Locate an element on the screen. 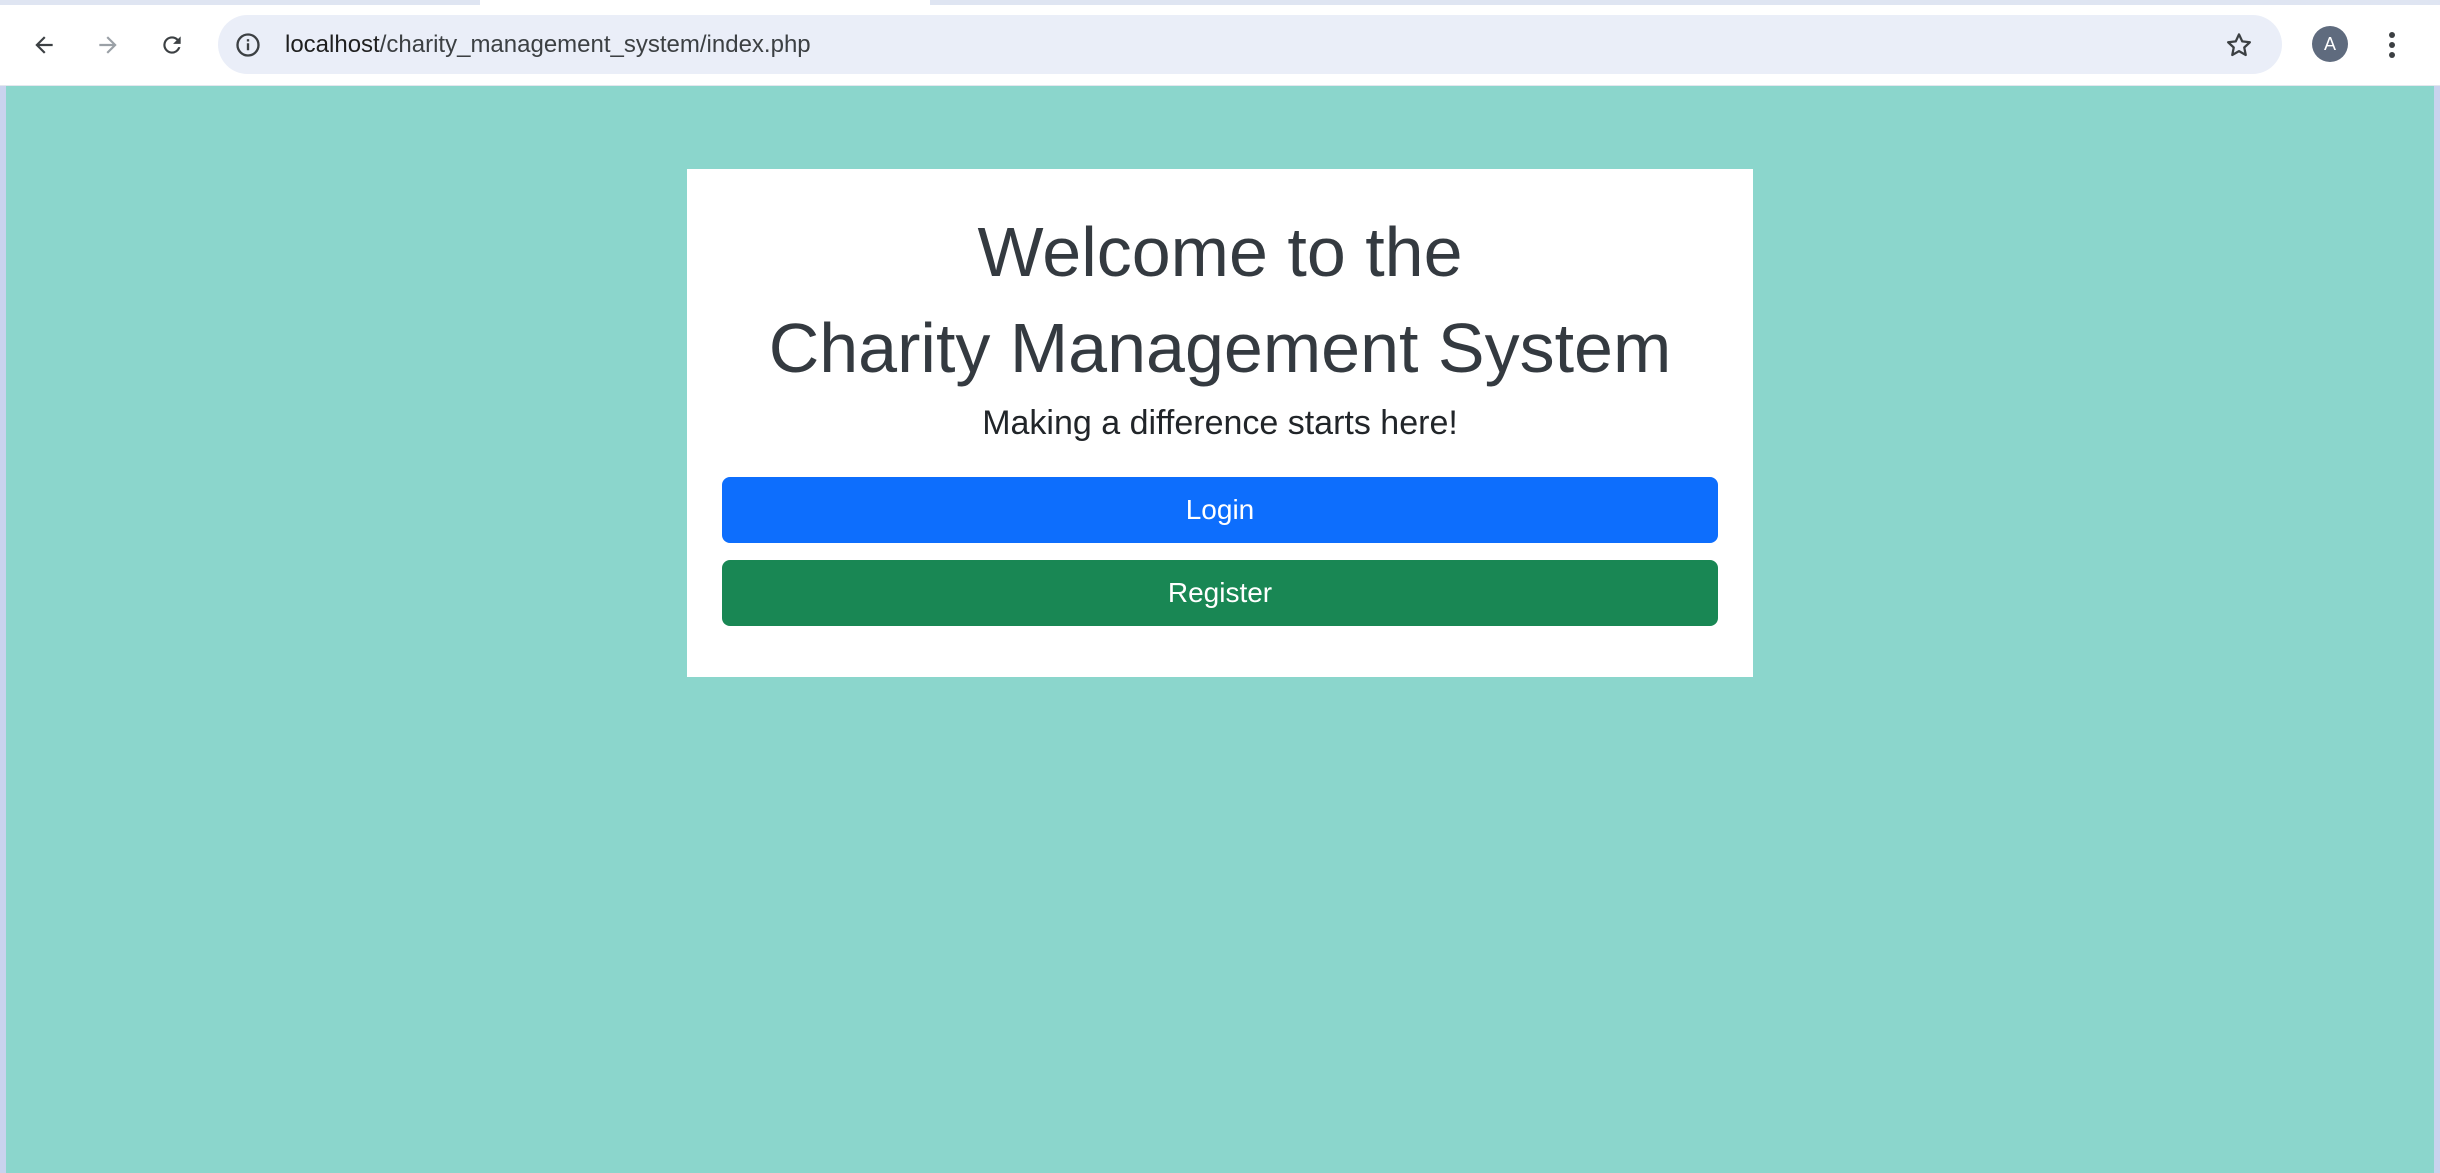  browser-menu-button is located at coordinates (2392, 45).